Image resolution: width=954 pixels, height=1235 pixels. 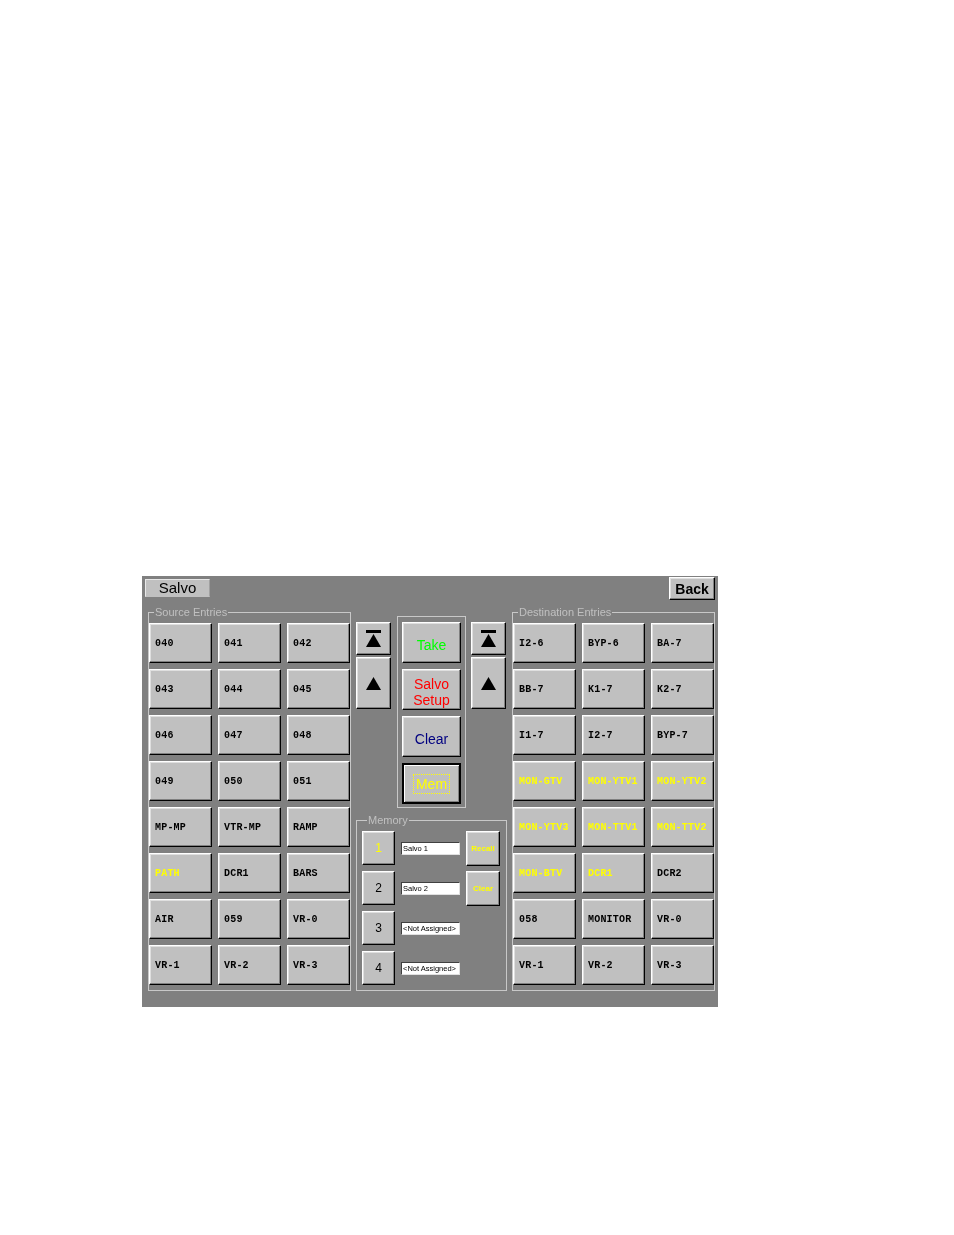 I want to click on source-entry-button: MP-MP, so click(x=180, y=827).